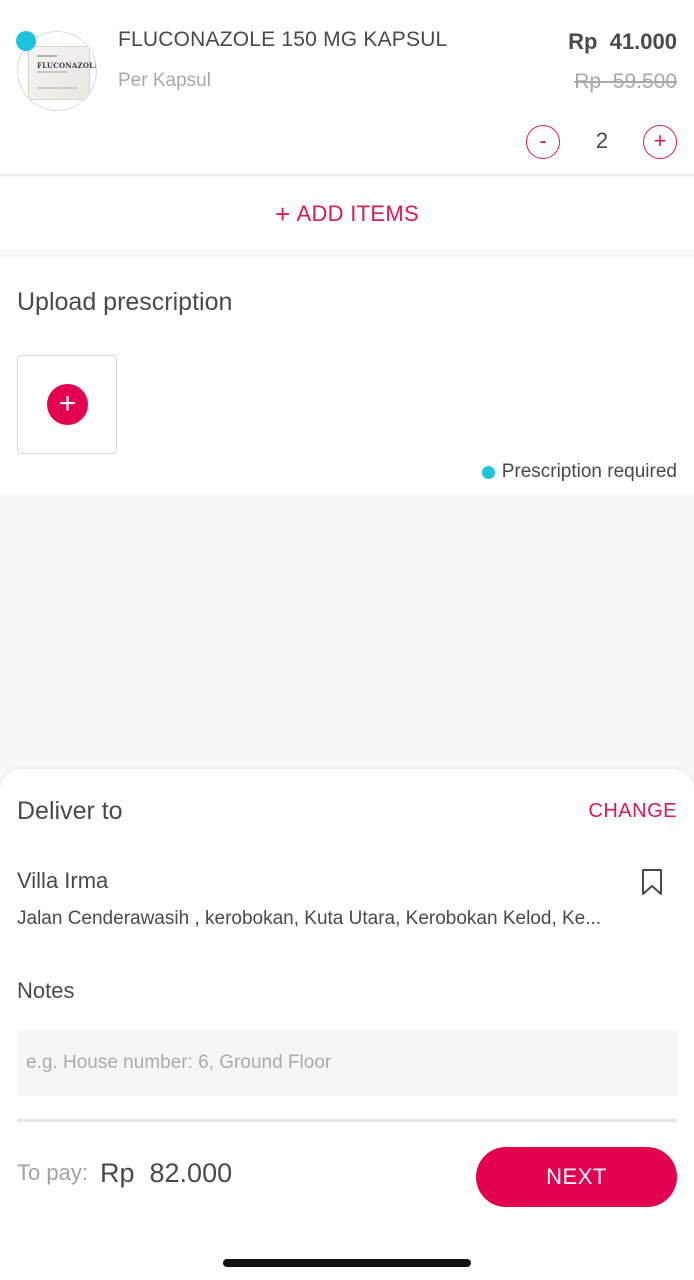 Image resolution: width=694 pixels, height=1280 pixels. What do you see at coordinates (166, 1173) in the screenshot?
I see `to-pay-amount: Rp 82.000` at bounding box center [166, 1173].